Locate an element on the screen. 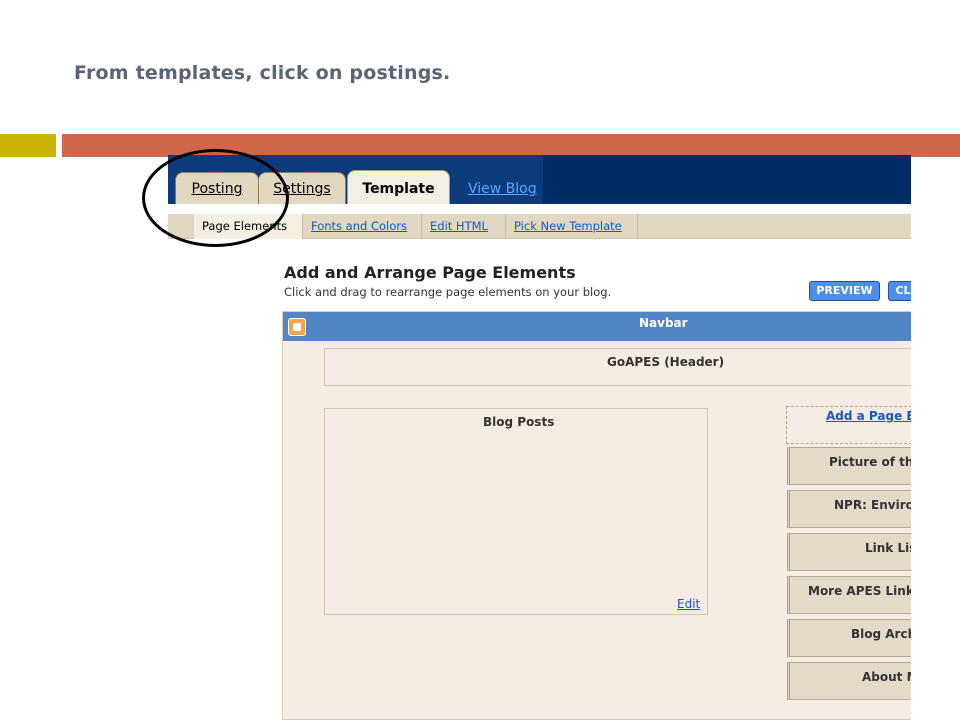 This screenshot has height=720, width=960. blog-posts-label: Blog Posts is located at coordinates (519, 422).